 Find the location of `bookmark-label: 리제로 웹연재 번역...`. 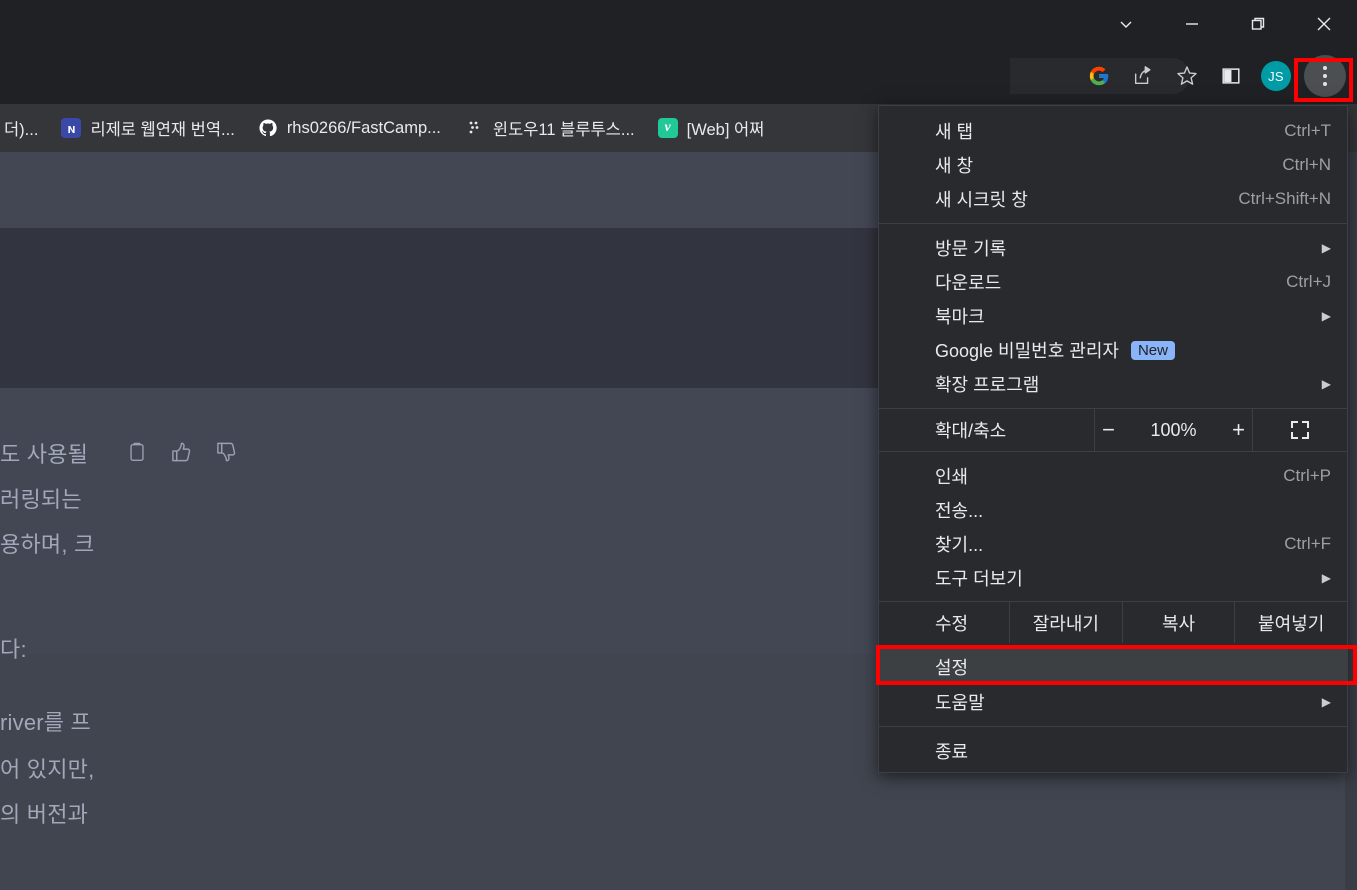

bookmark-label: 리제로 웹연재 번역... is located at coordinates (162, 130).